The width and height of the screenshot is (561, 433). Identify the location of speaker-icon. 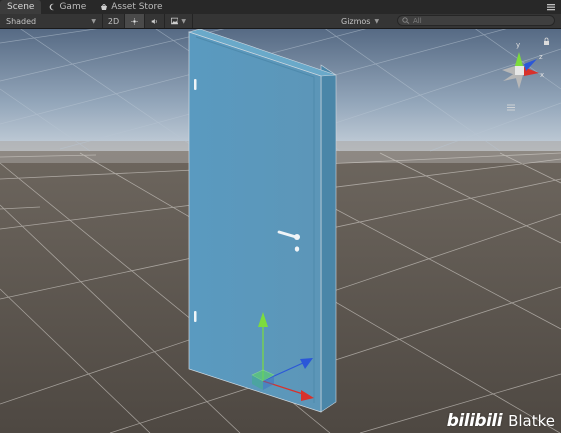
(154, 21).